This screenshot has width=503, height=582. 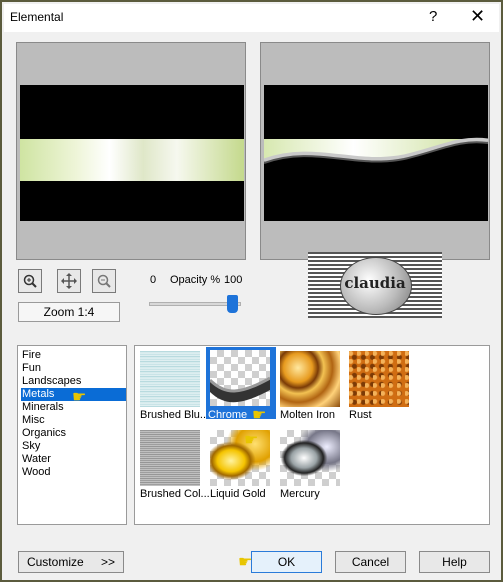 I want to click on chrome-wave, so click(x=376, y=158).